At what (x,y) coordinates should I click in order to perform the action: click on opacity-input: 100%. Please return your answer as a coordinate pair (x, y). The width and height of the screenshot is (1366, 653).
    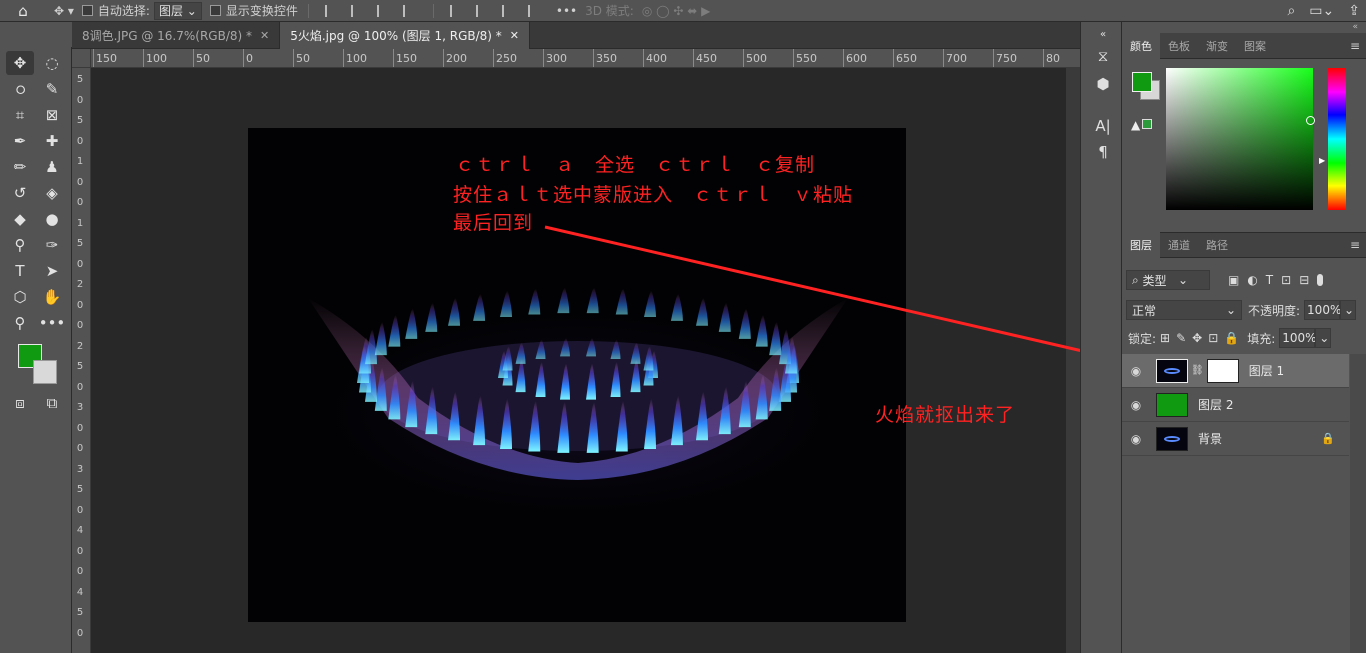
    Looking at the image, I should click on (1322, 310).